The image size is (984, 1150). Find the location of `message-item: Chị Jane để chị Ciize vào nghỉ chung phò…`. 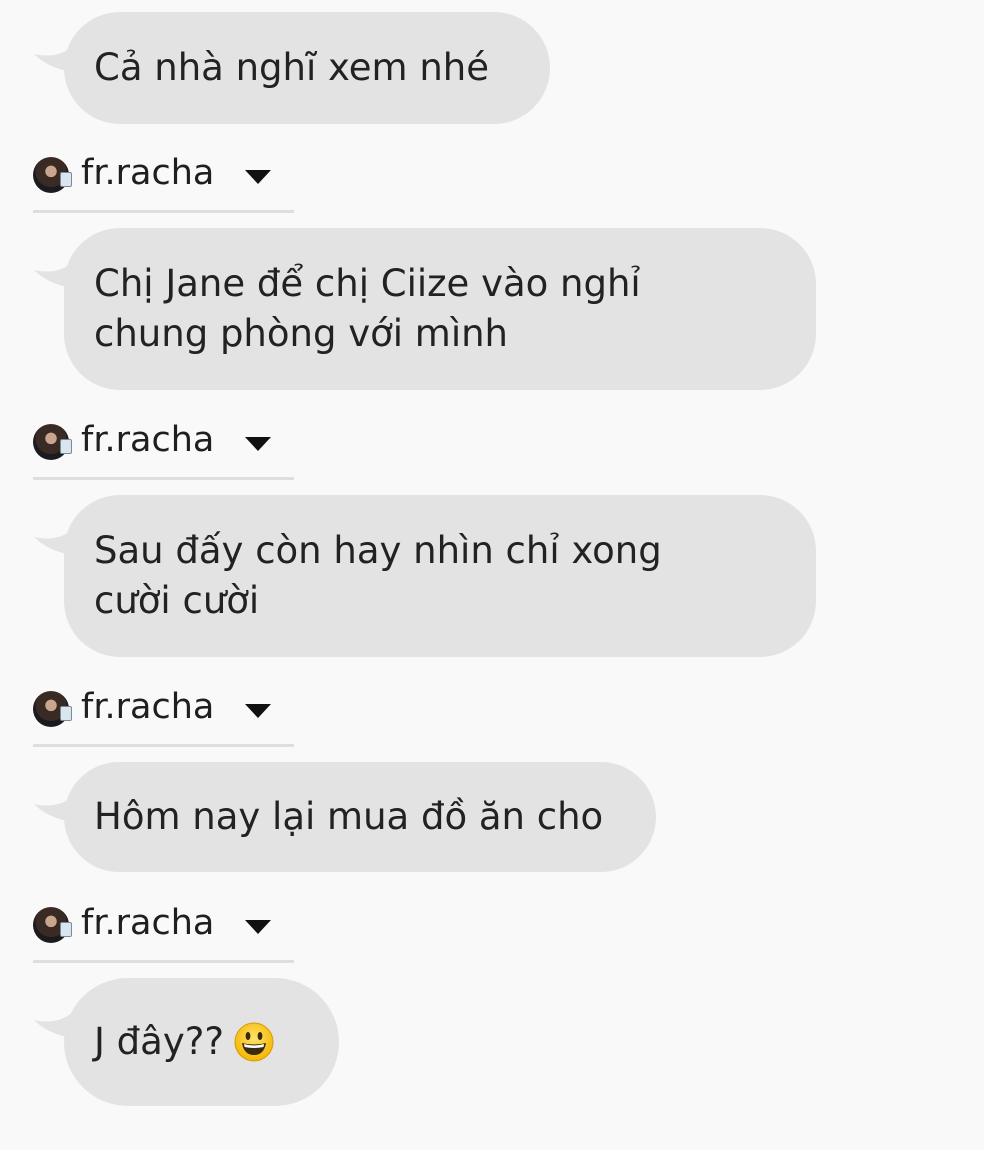

message-item: Chị Jane để chị Ciize vào nghỉ chung phò… is located at coordinates (429, 309).